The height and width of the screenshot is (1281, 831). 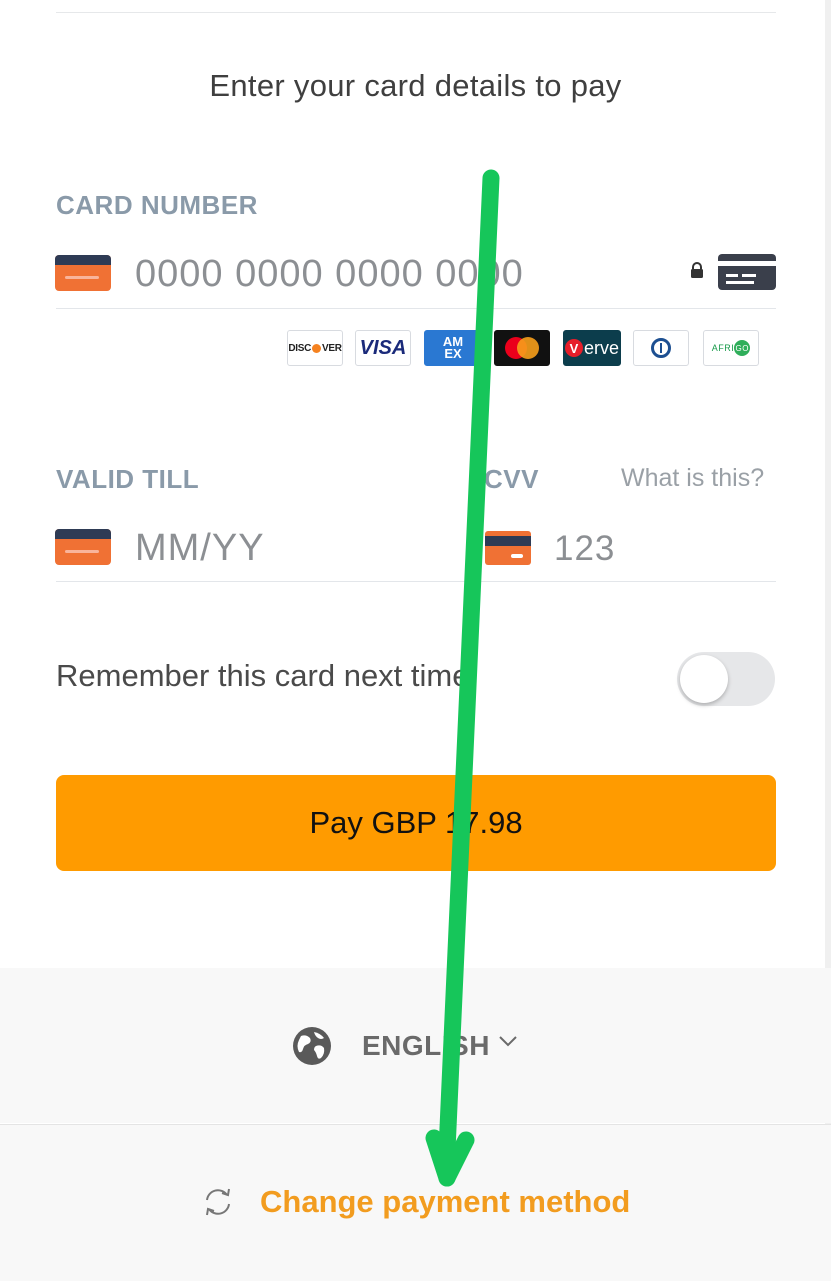 I want to click on expiry-cvv-underline, so click(x=416, y=581).